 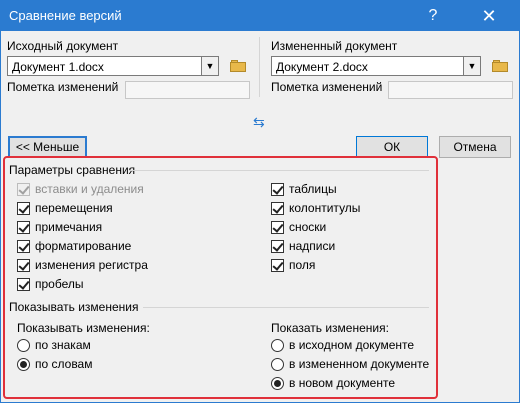 I want to click on cancel-button: Отмена, so click(x=475, y=147).